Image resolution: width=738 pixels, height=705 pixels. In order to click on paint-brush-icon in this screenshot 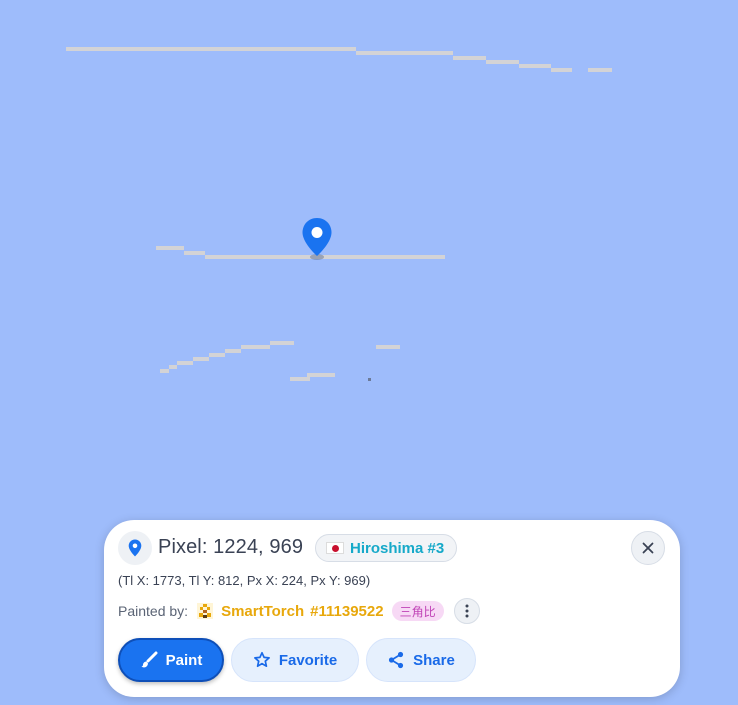, I will do `click(149, 659)`.